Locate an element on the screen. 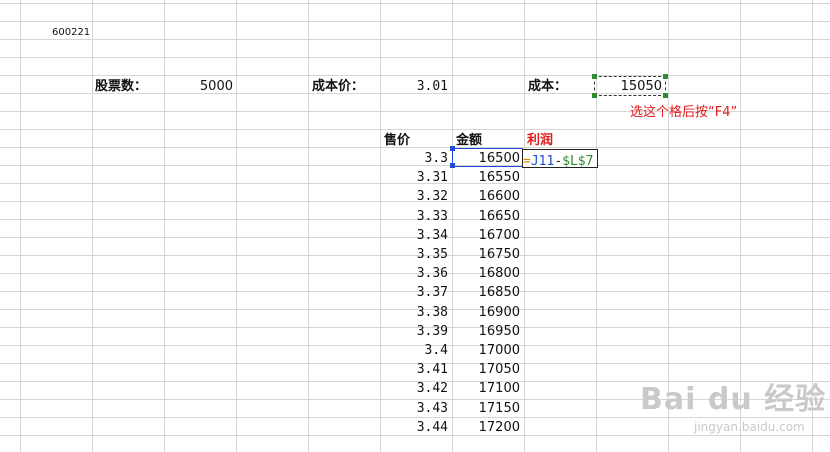  amount-cell: 17200 is located at coordinates (486, 428).